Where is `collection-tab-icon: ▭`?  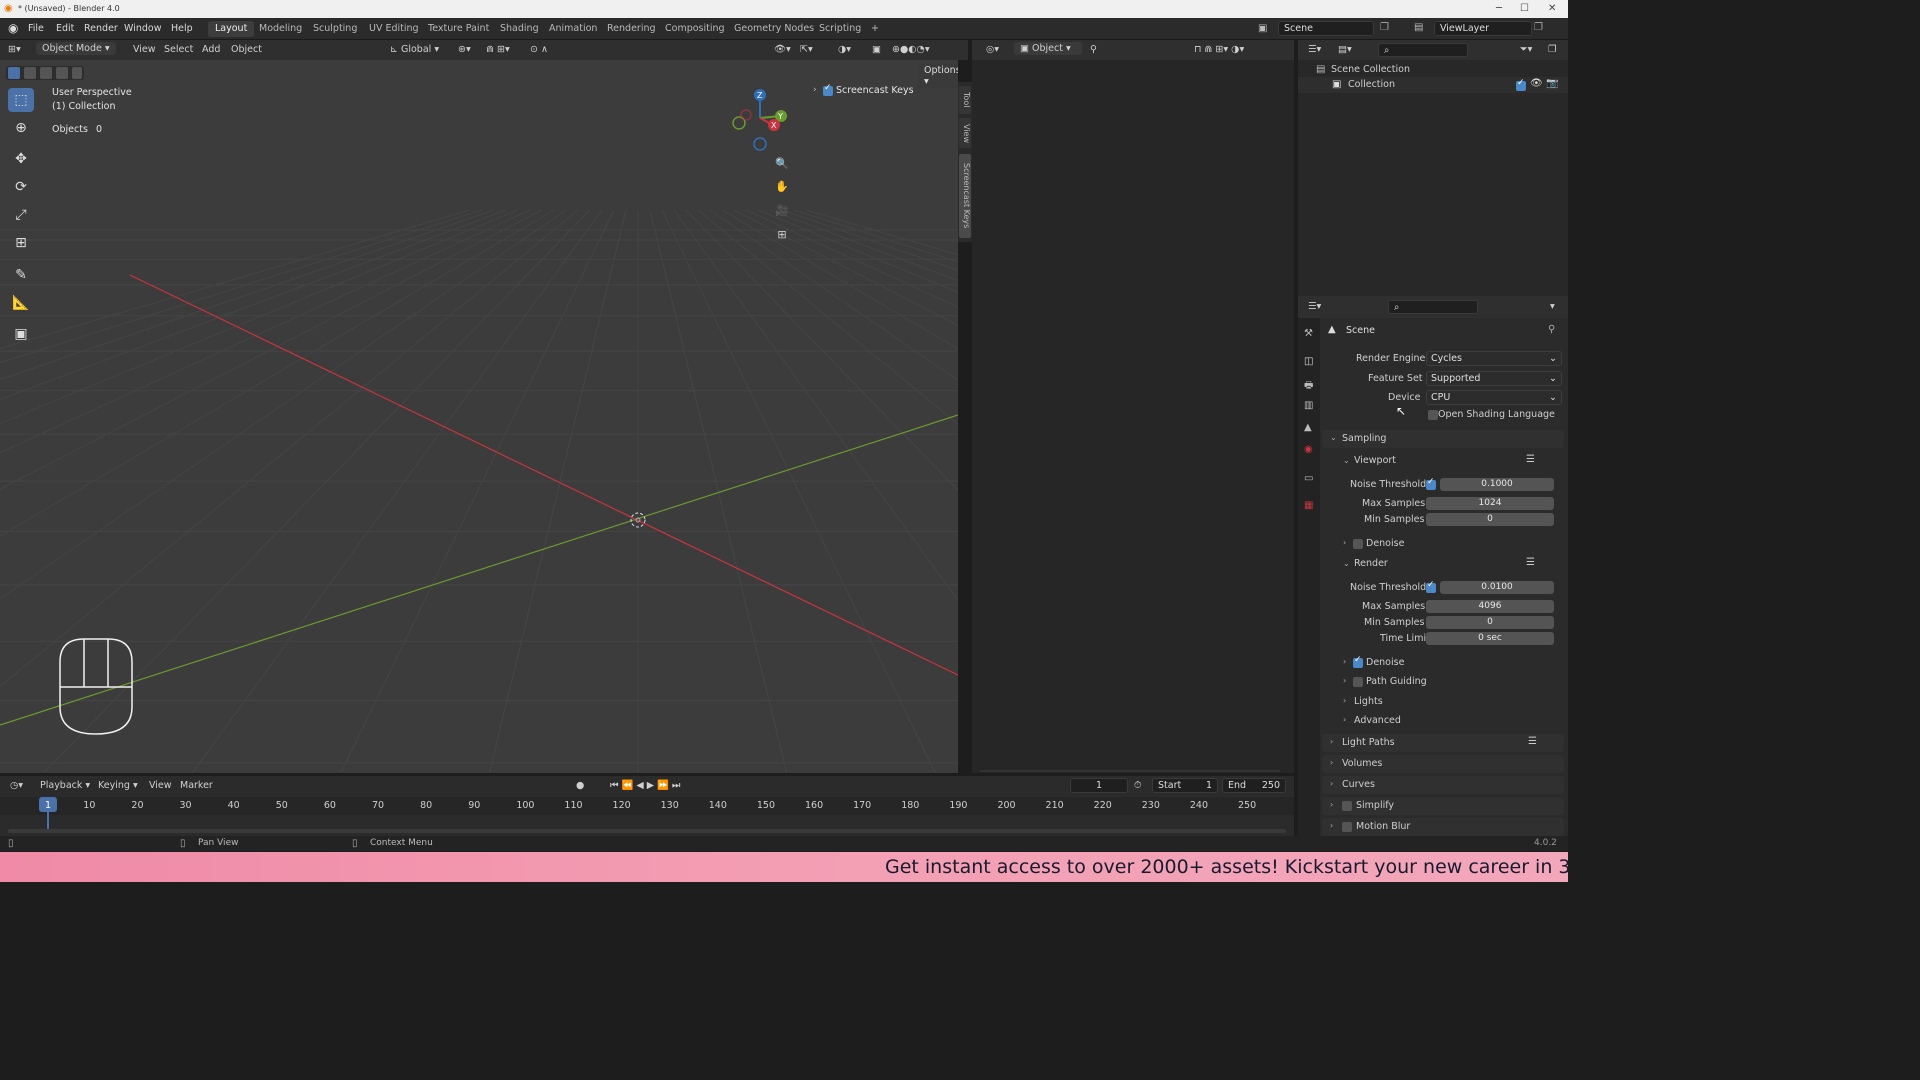
collection-tab-icon: ▭ is located at coordinates (1308, 478).